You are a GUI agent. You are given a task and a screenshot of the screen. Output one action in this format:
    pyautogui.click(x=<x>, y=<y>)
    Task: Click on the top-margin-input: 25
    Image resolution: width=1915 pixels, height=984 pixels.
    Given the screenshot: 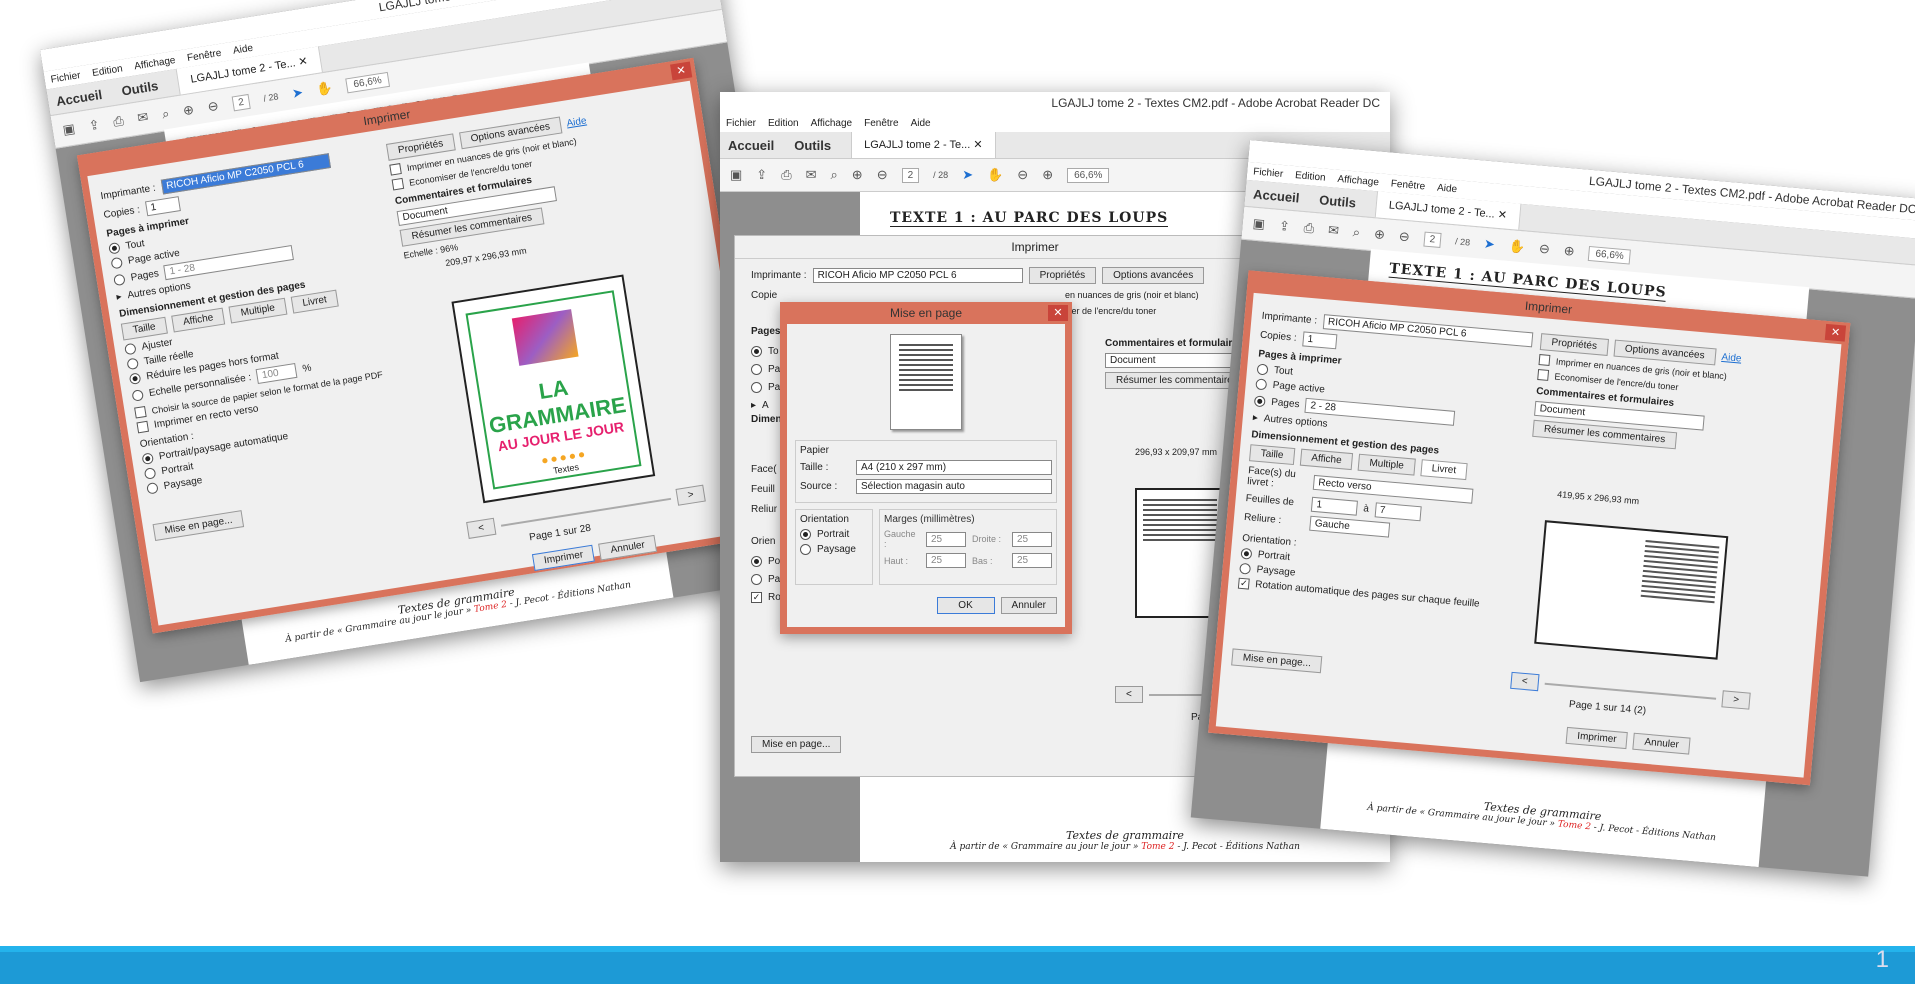 What is the action you would take?
    pyautogui.click(x=946, y=560)
    